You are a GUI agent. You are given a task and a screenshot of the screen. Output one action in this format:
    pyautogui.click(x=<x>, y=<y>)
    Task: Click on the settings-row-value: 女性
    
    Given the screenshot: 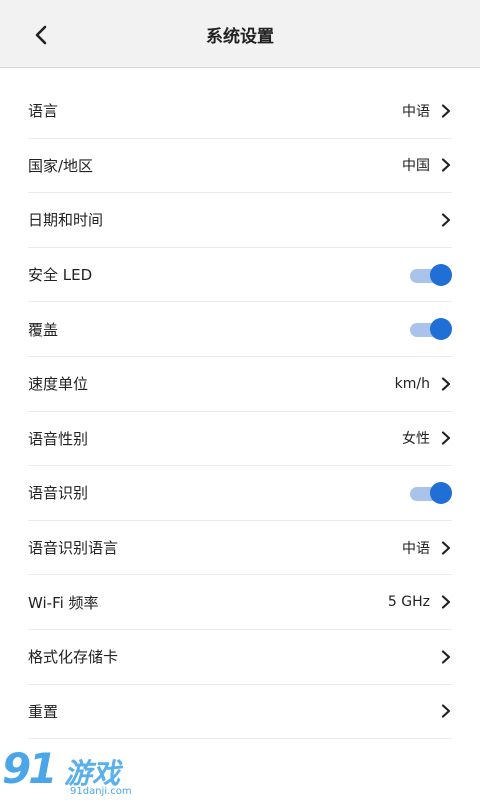 What is the action you would take?
    pyautogui.click(x=416, y=439)
    